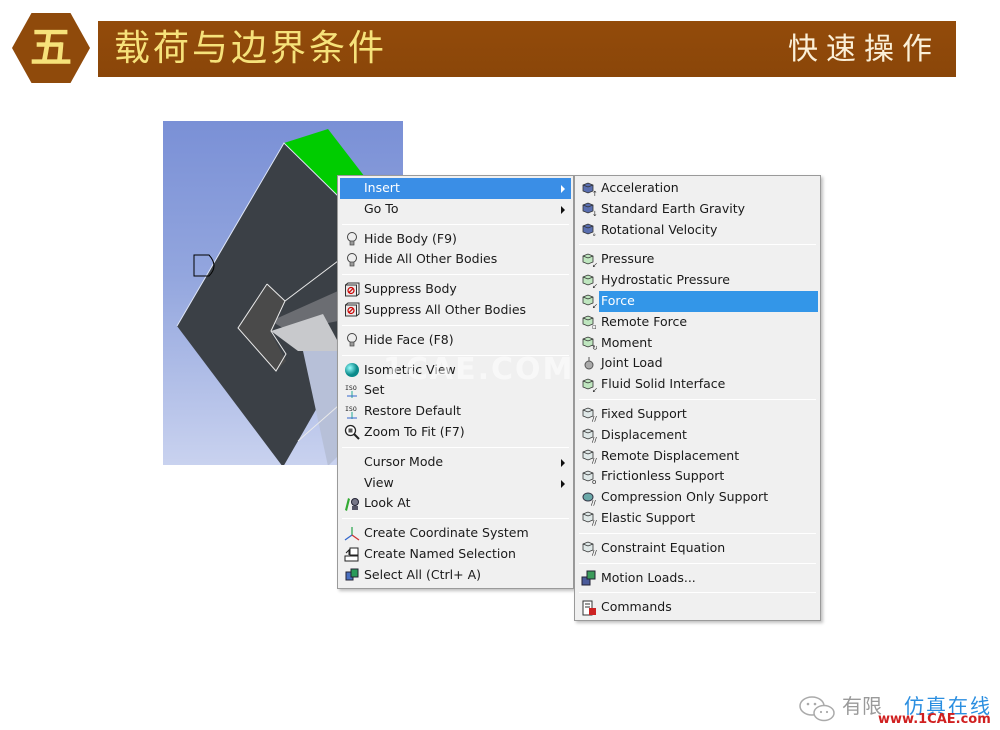  I want to click on suppress-icon, so click(351, 289).